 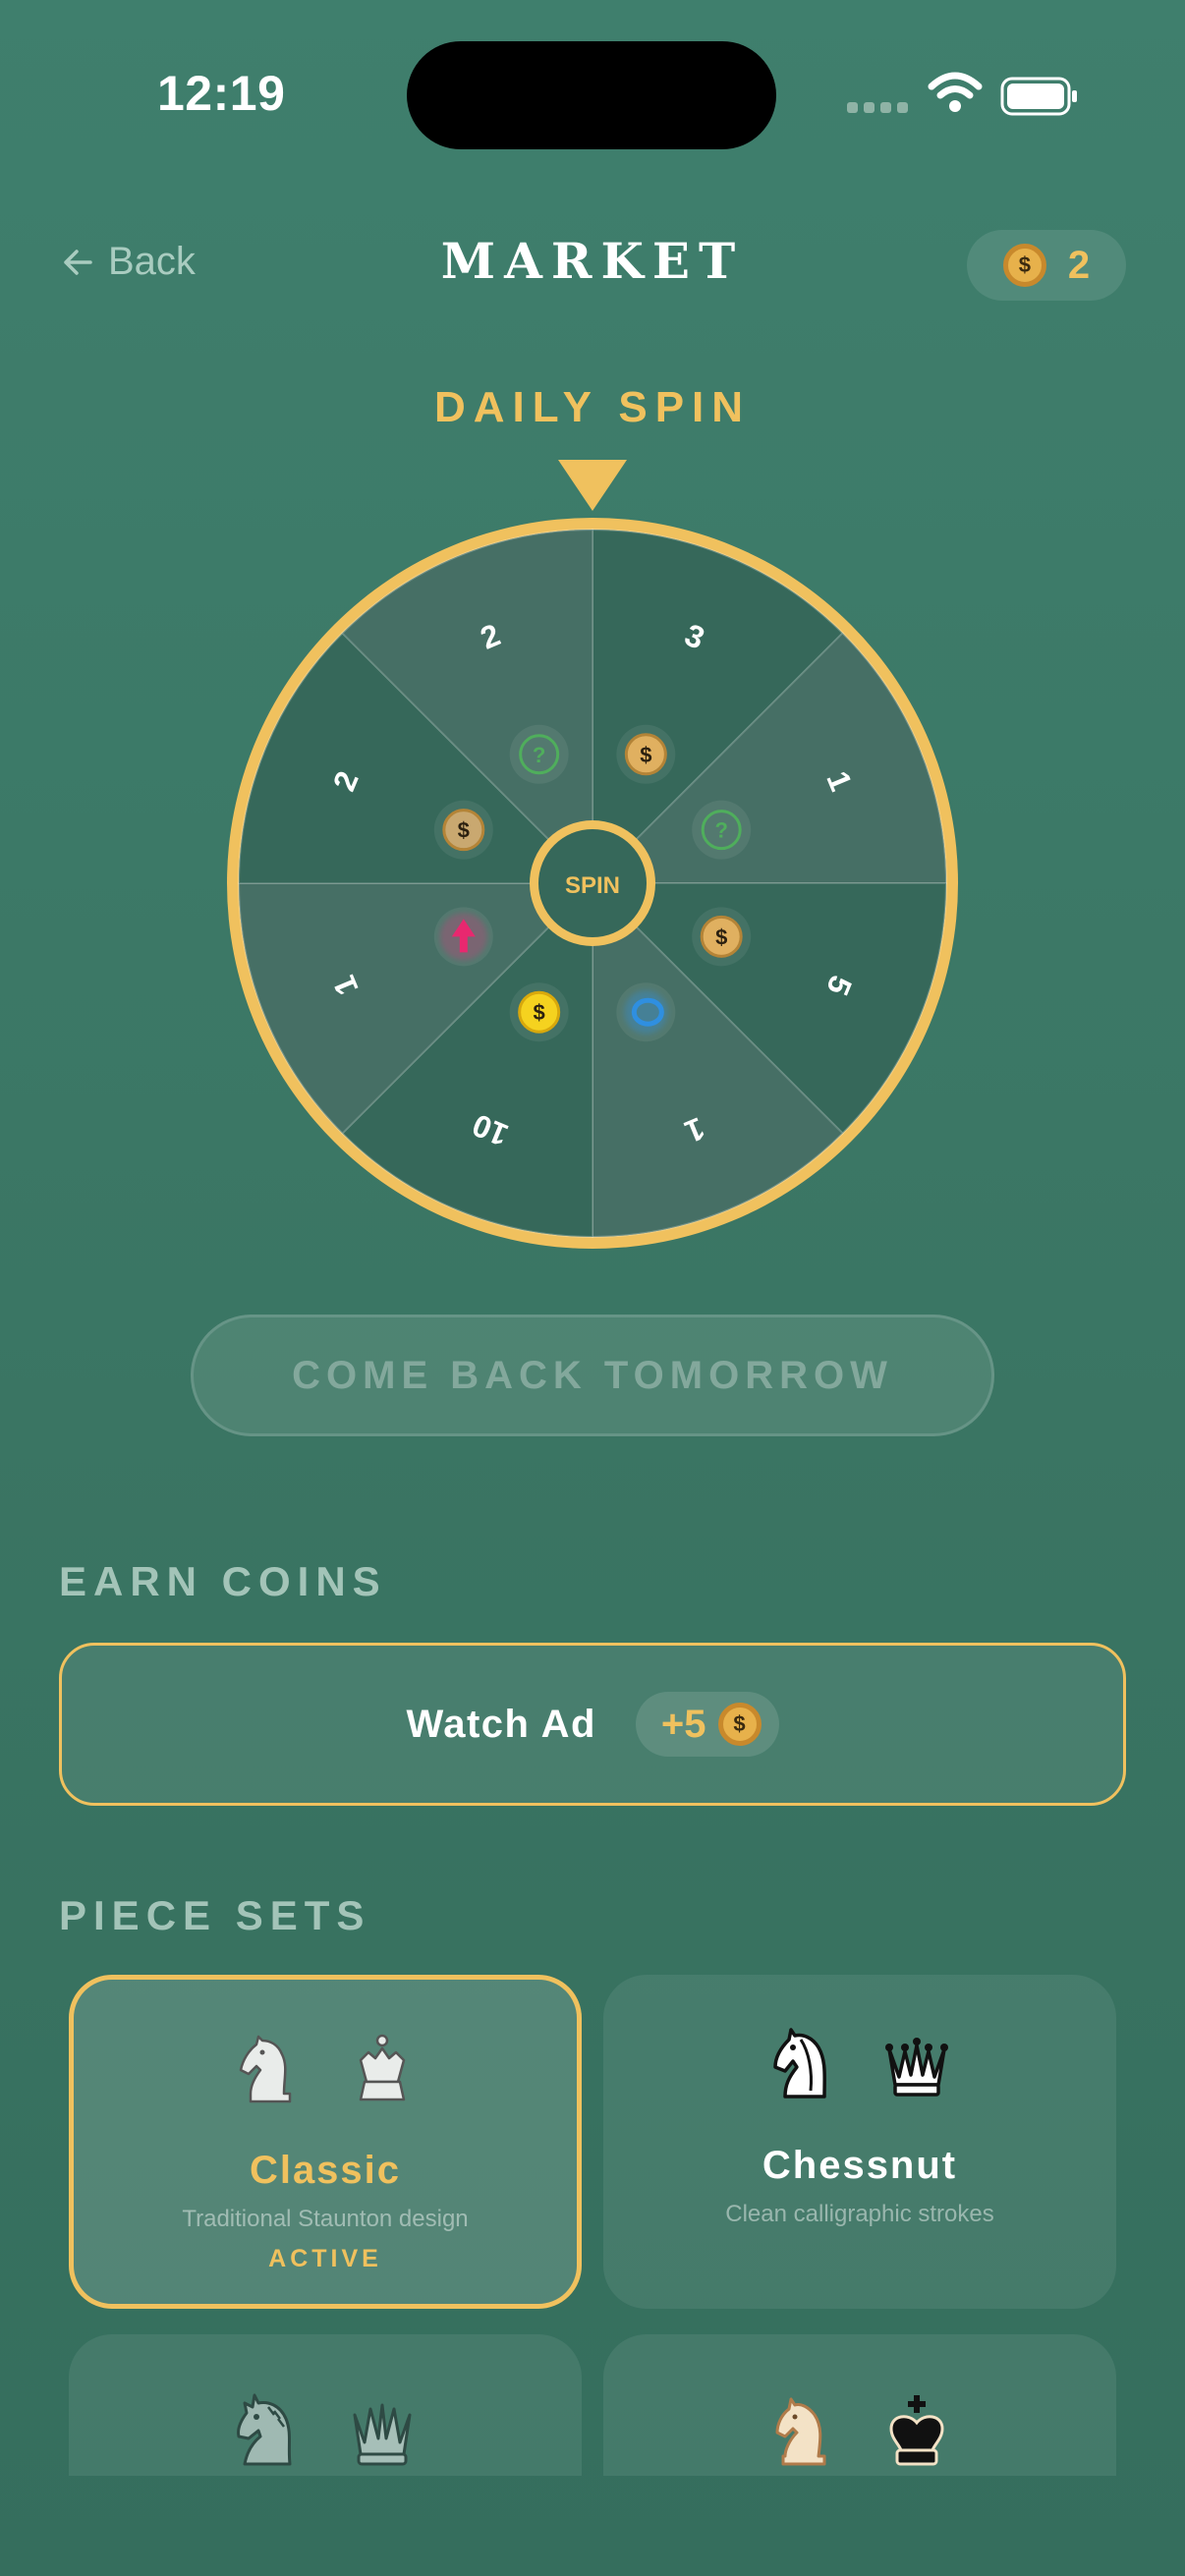 I want to click on spin-button-label: SPIN, so click(x=592, y=885).